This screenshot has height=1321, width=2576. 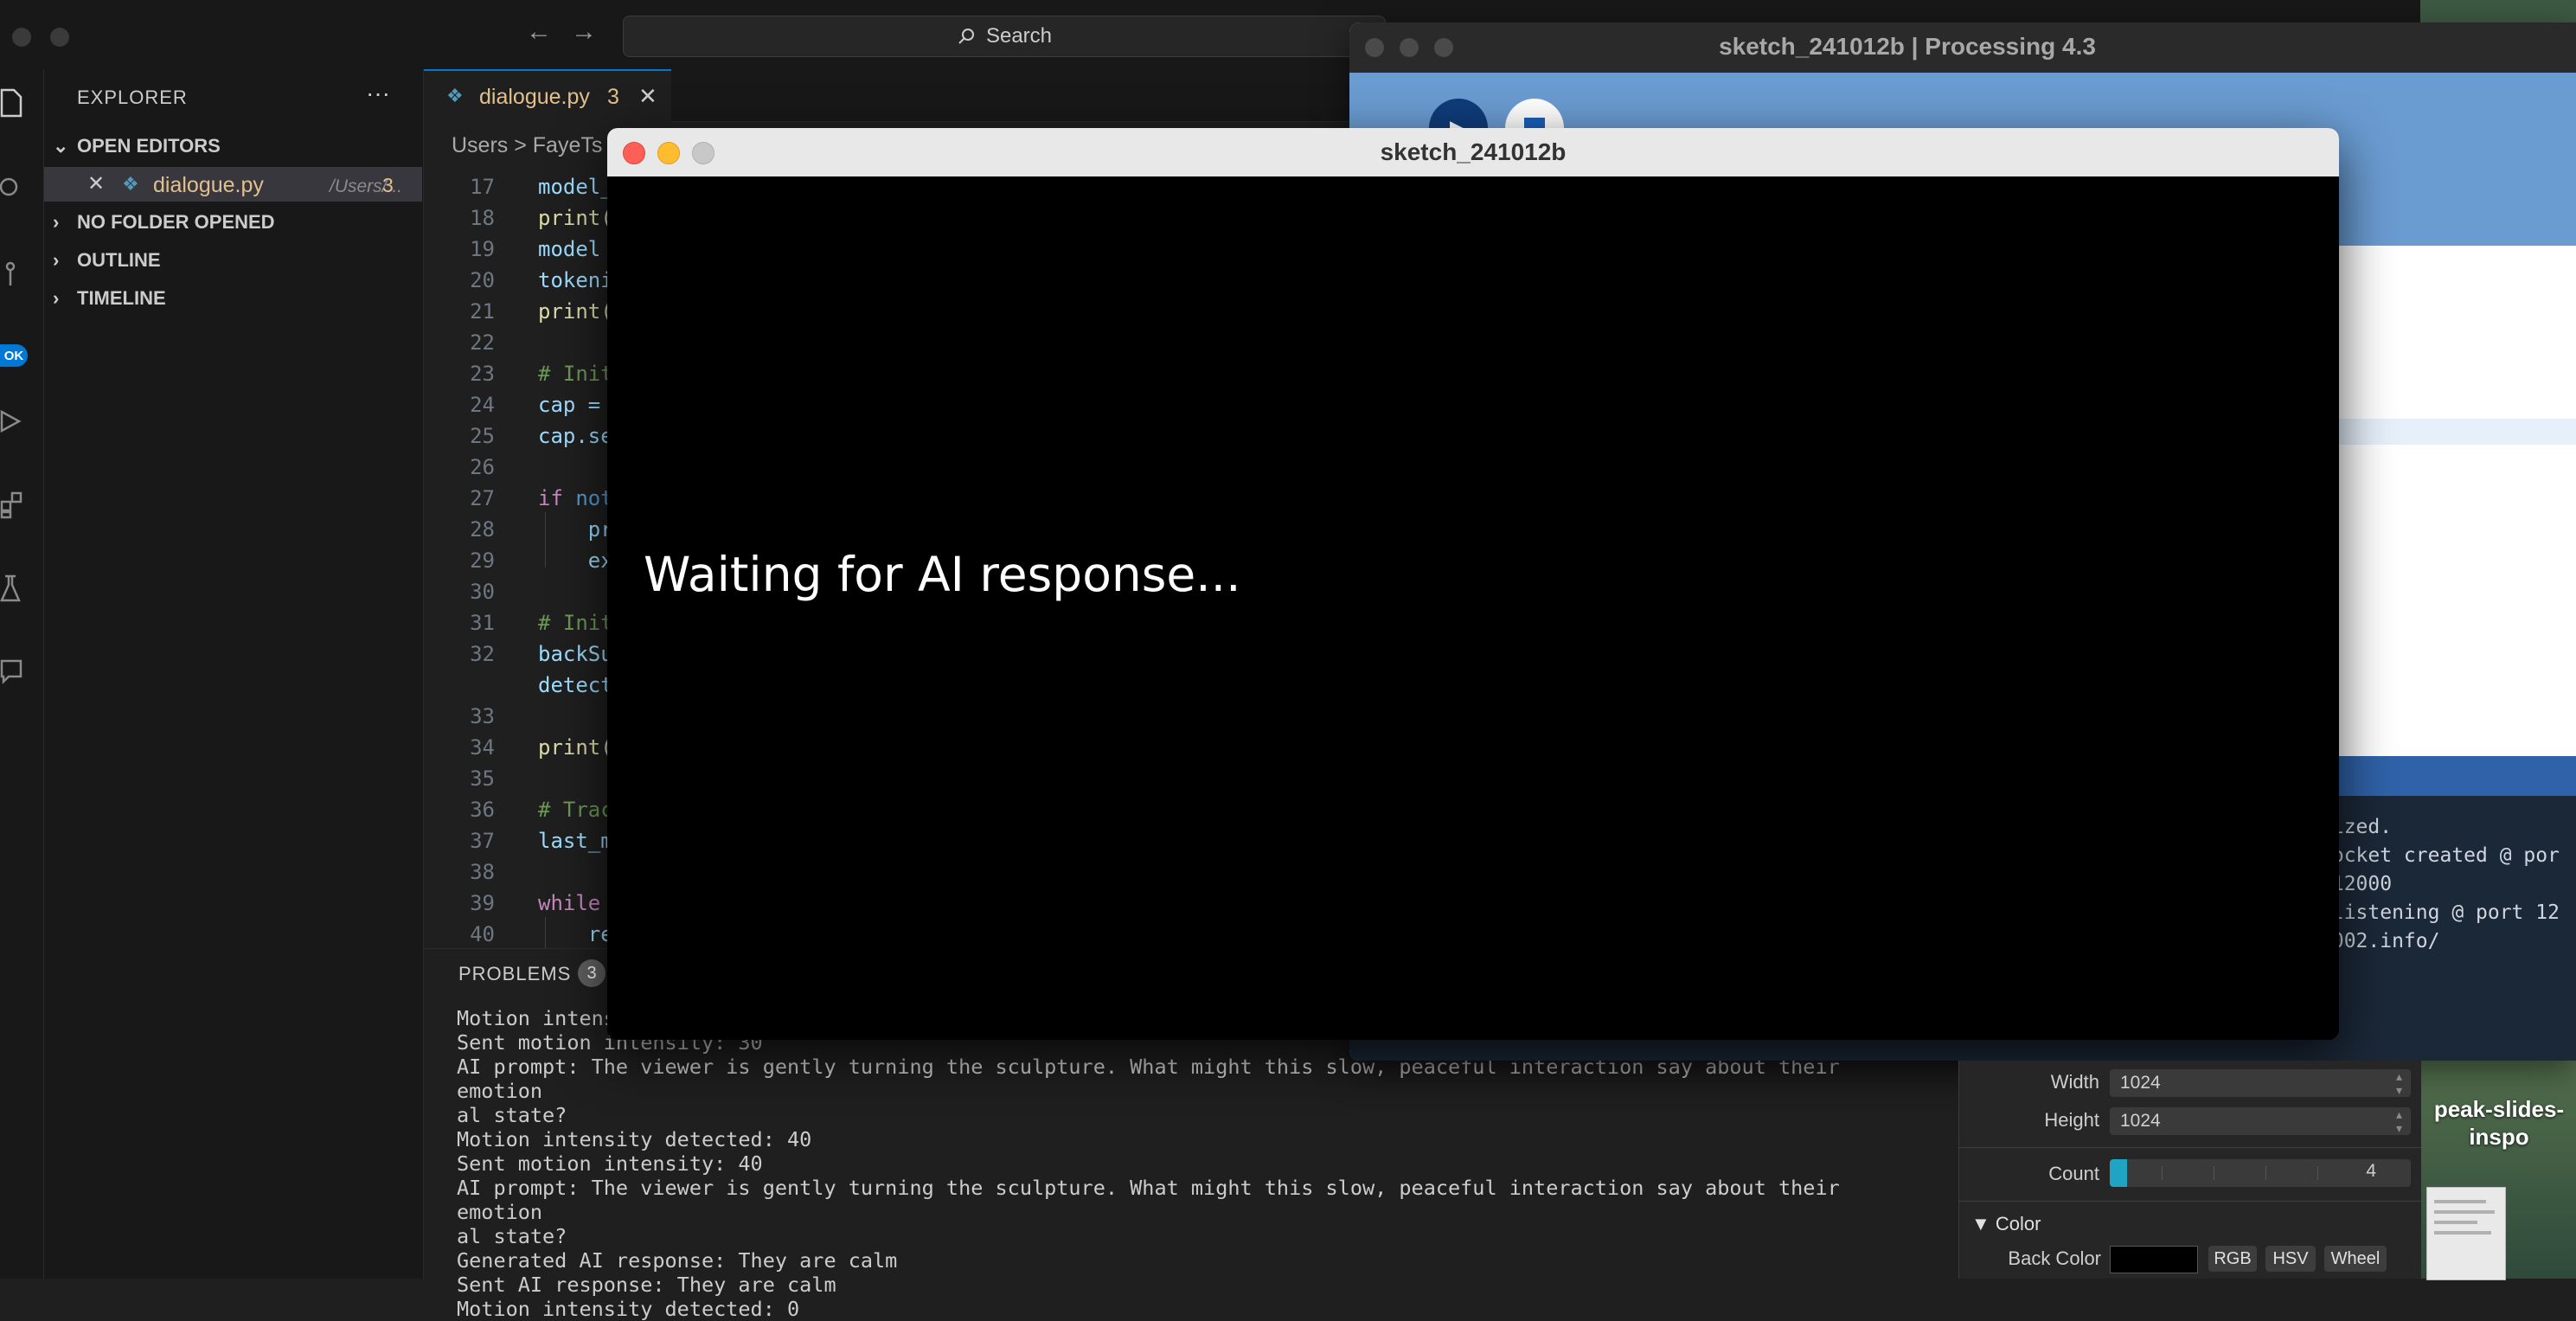 I want to click on problem-count: 3, so click(x=388, y=185).